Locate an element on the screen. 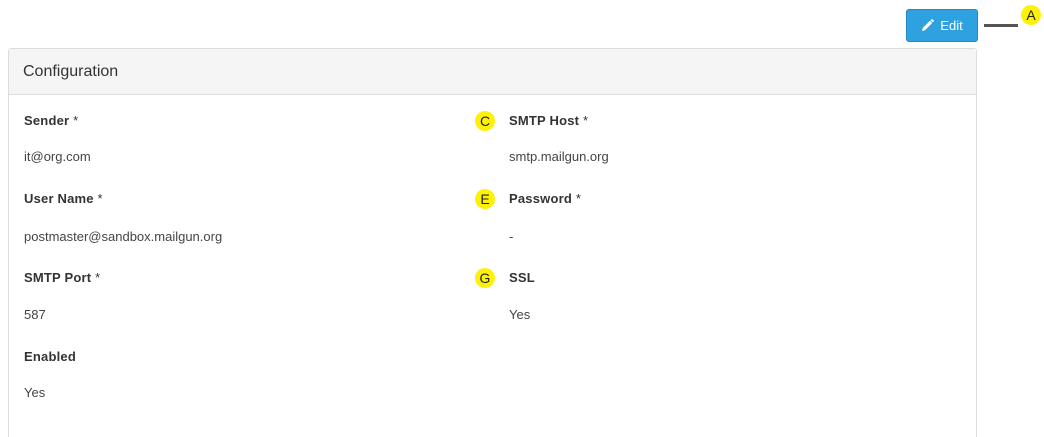 This screenshot has height=437, width=1044. edit-button: Edit is located at coordinates (942, 25).